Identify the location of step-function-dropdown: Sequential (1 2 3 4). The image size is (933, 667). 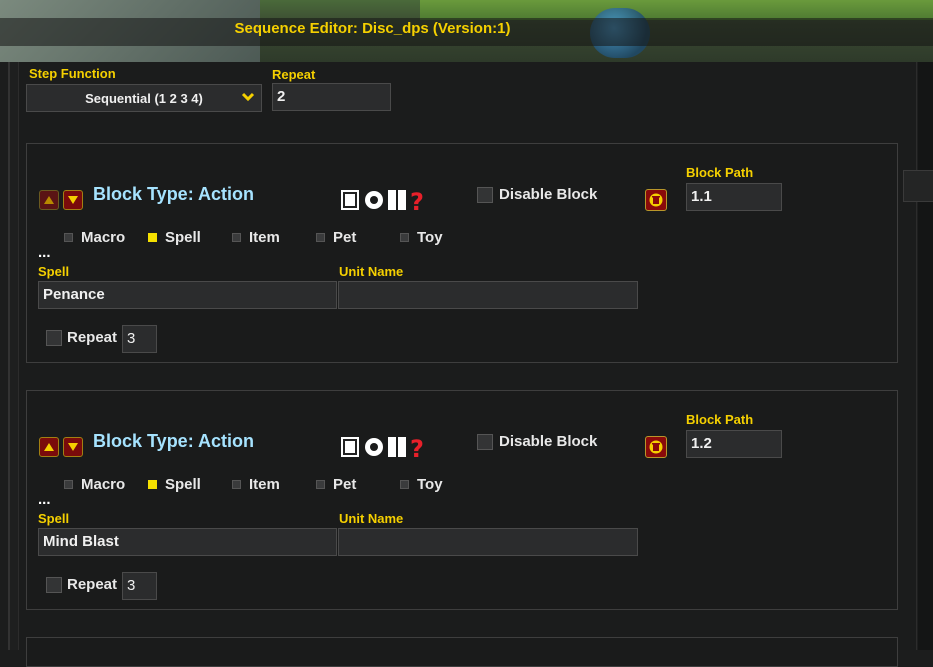
(144, 98).